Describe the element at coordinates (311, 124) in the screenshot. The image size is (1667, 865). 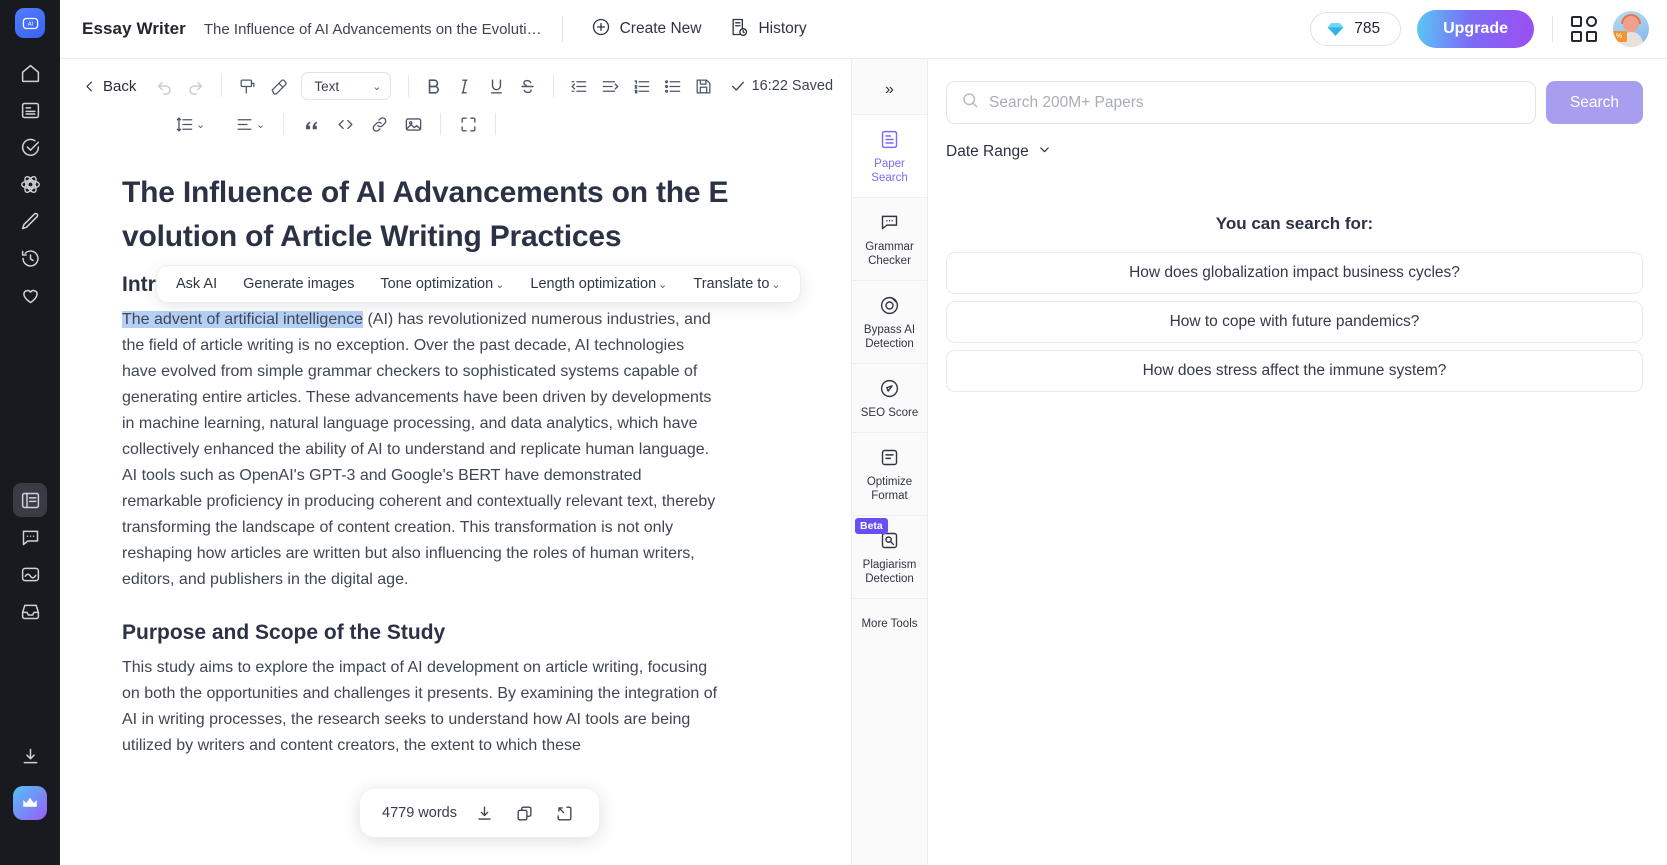
I see `blockquote-icon` at that location.